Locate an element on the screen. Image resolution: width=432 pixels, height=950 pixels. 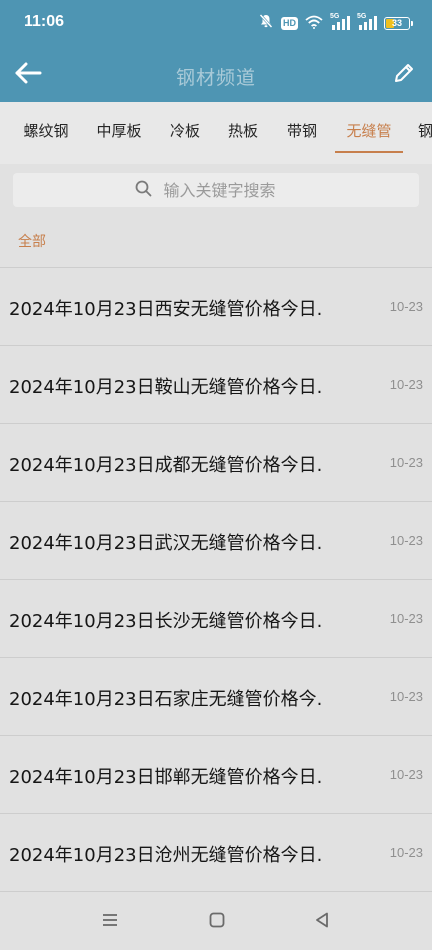
search-icon is located at coordinates (143, 190).